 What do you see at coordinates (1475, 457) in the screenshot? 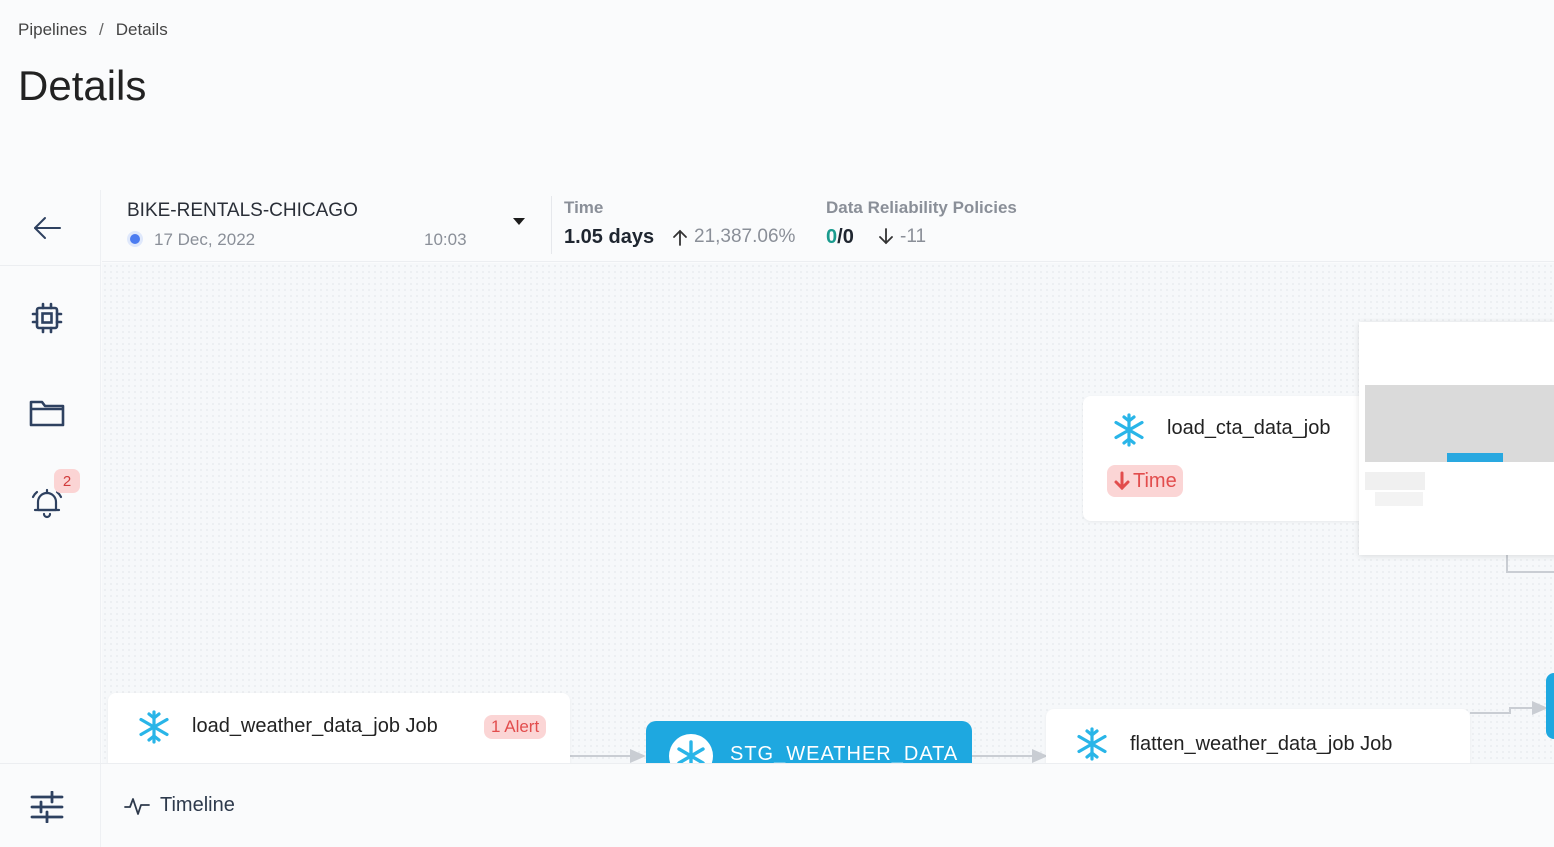
I see `minimap-stg-node` at bounding box center [1475, 457].